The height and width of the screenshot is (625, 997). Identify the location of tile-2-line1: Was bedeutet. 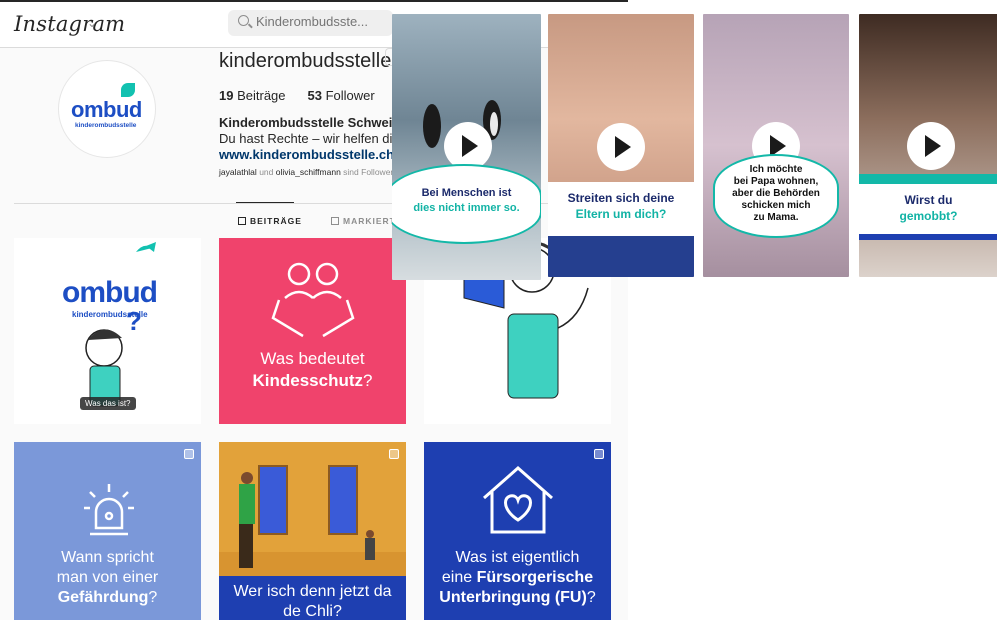
(312, 358).